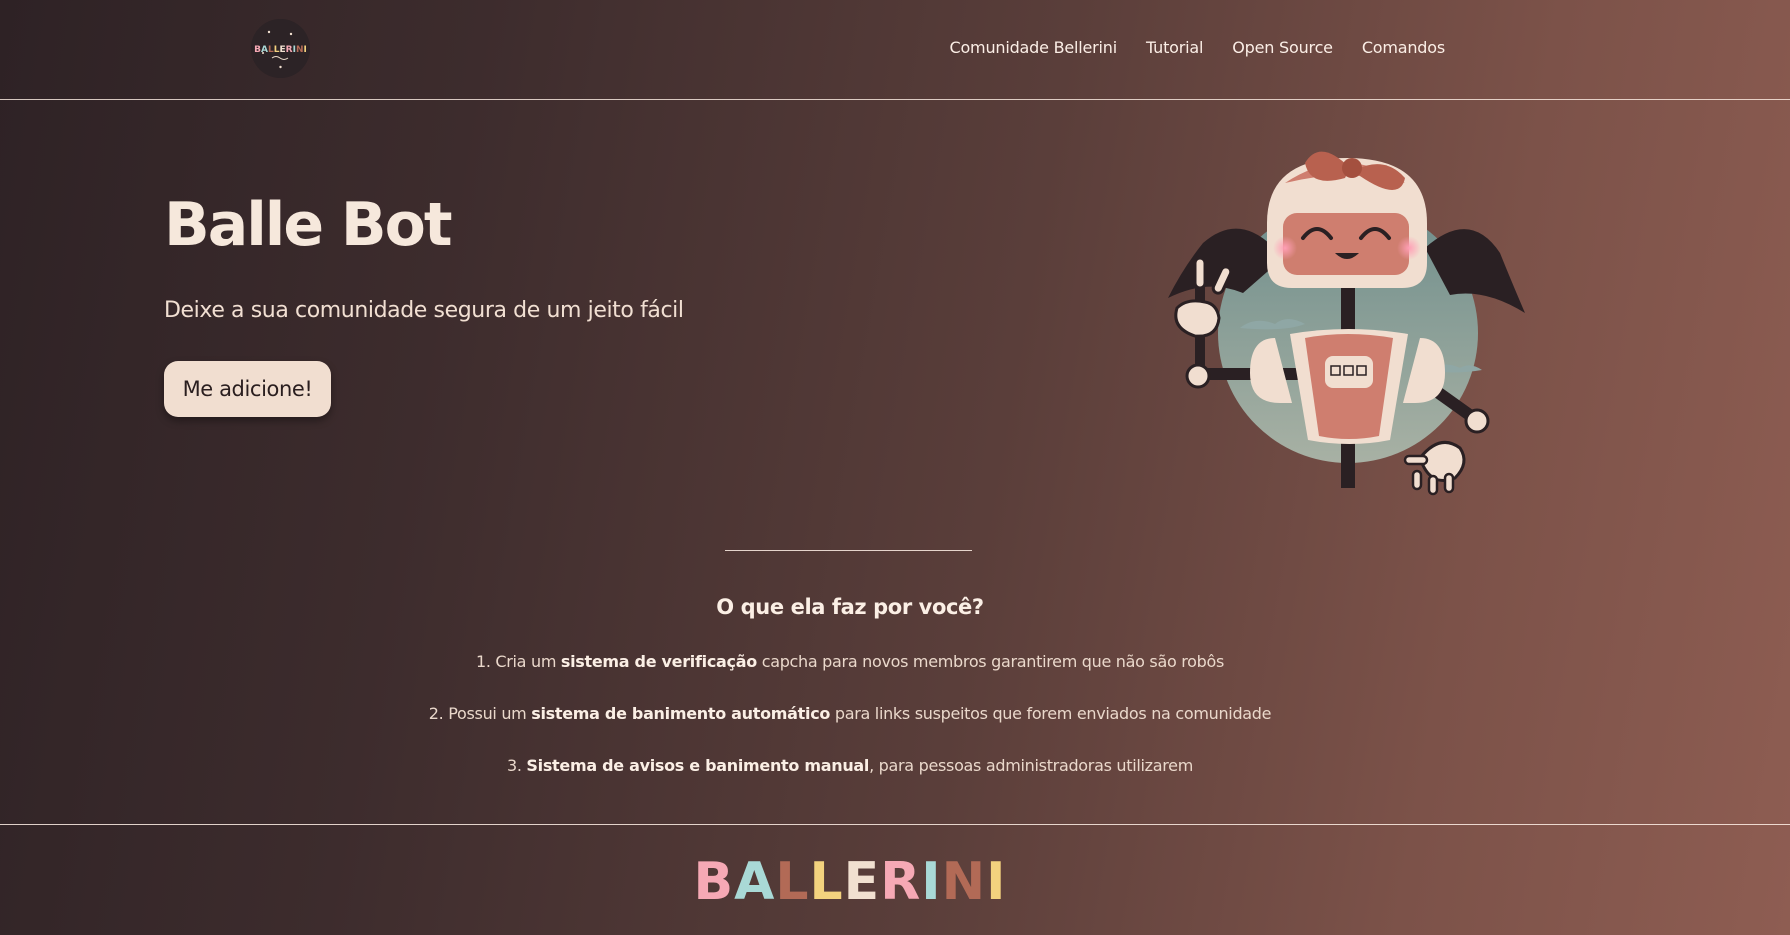  I want to click on nav-link-comunidade: Comunidade Bellerini, so click(1034, 47).